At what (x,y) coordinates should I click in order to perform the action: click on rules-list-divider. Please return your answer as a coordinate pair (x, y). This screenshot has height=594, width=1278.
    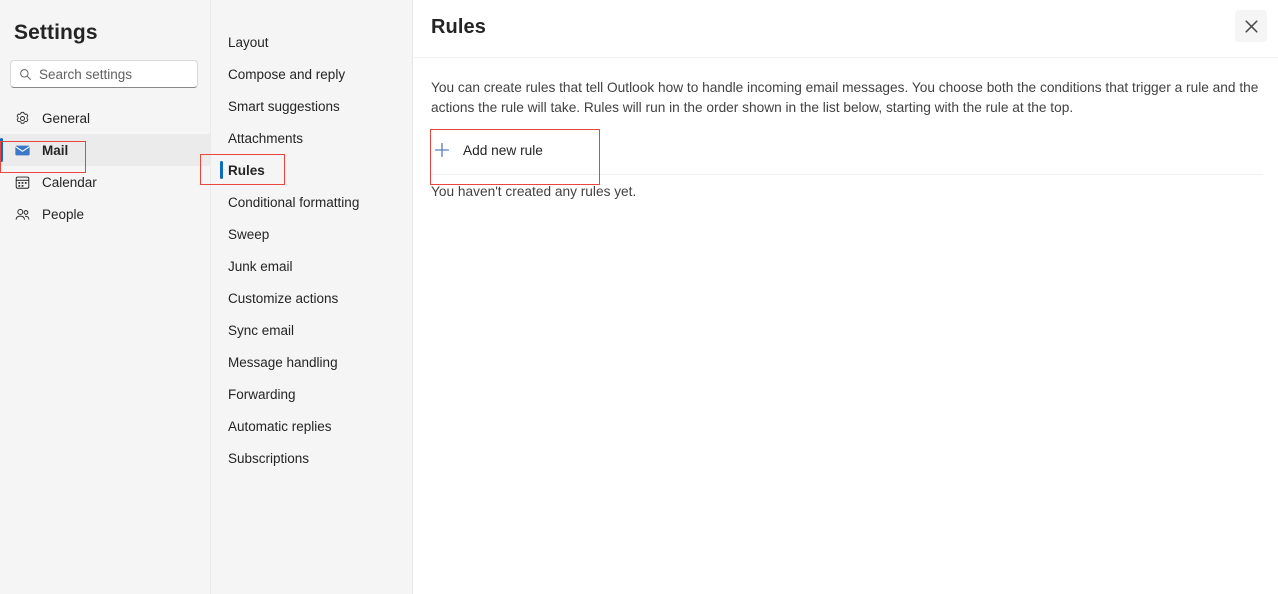
    Looking at the image, I should click on (847, 174).